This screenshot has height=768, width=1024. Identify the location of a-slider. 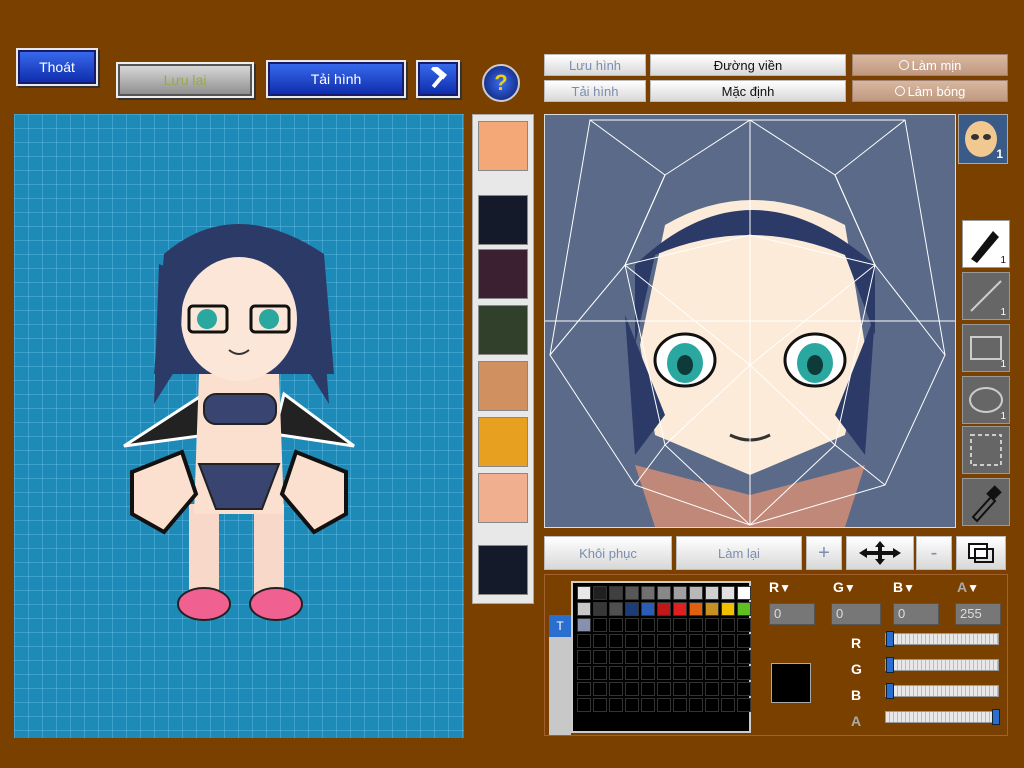
(942, 717).